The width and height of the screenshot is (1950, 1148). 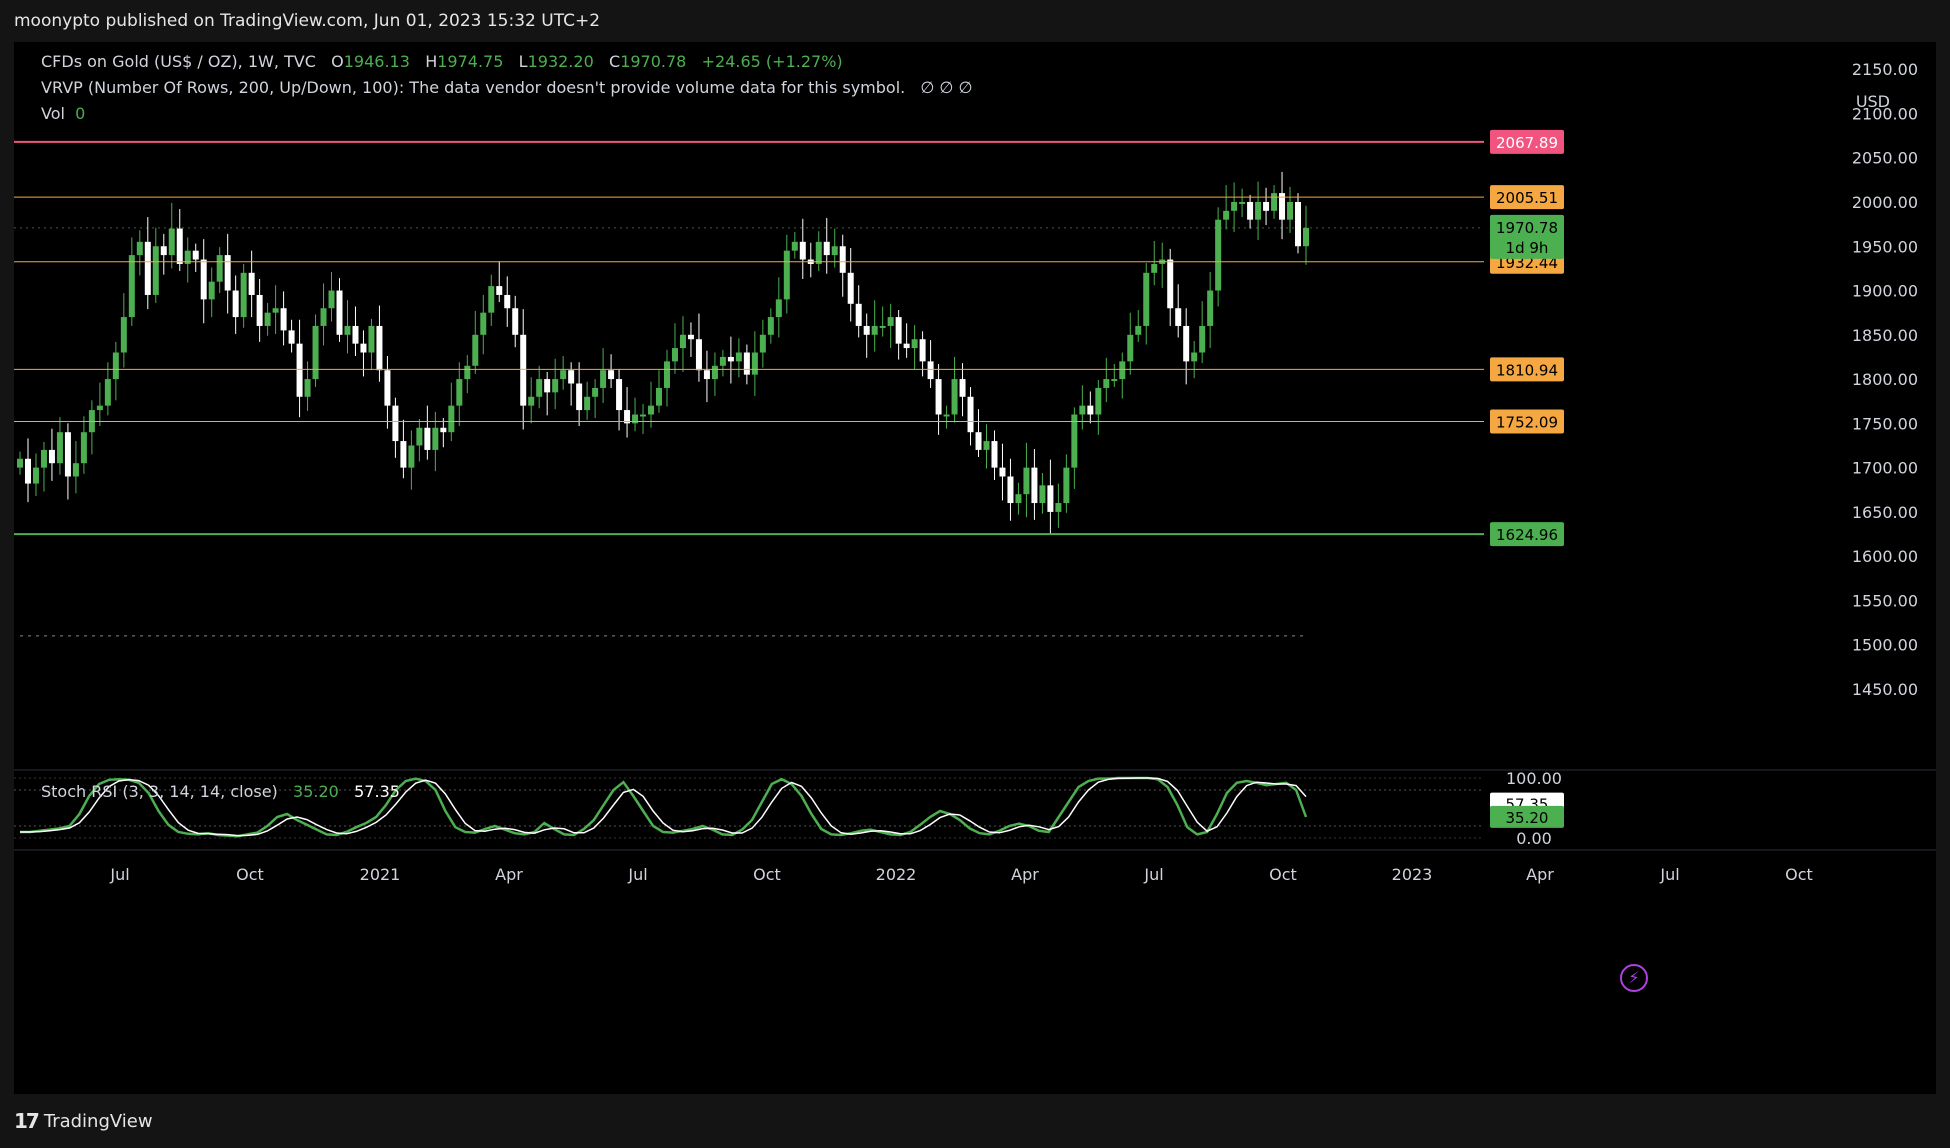 What do you see at coordinates (1885, 600) in the screenshot?
I see `price-tick-label: 1550.00` at bounding box center [1885, 600].